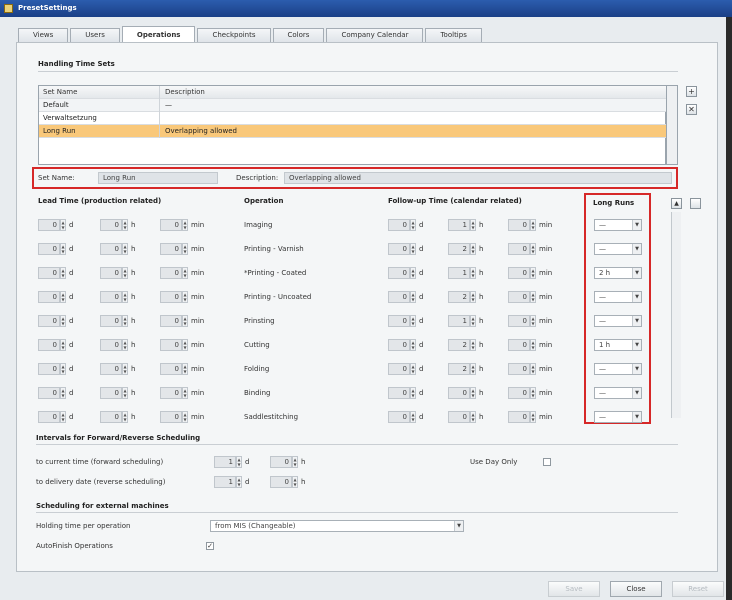  Describe the element at coordinates (453, 35) in the screenshot. I see `tab-tooltips: Tooltips` at that location.